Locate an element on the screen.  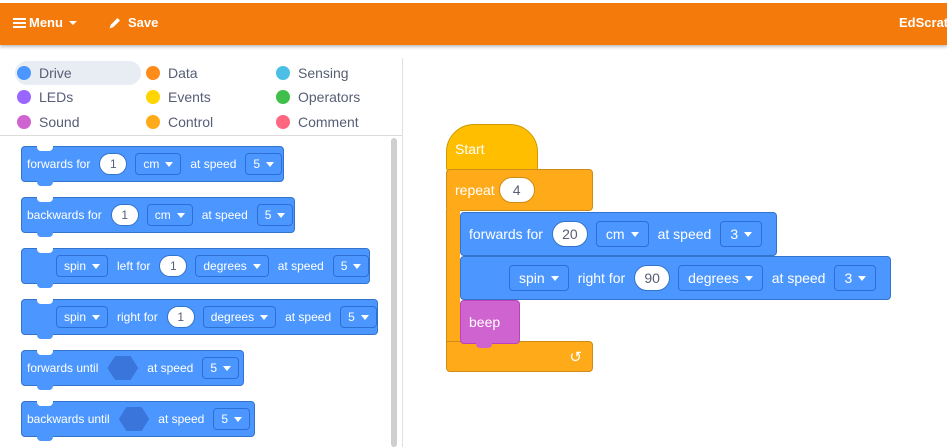
angle-input: 90 is located at coordinates (652, 278).